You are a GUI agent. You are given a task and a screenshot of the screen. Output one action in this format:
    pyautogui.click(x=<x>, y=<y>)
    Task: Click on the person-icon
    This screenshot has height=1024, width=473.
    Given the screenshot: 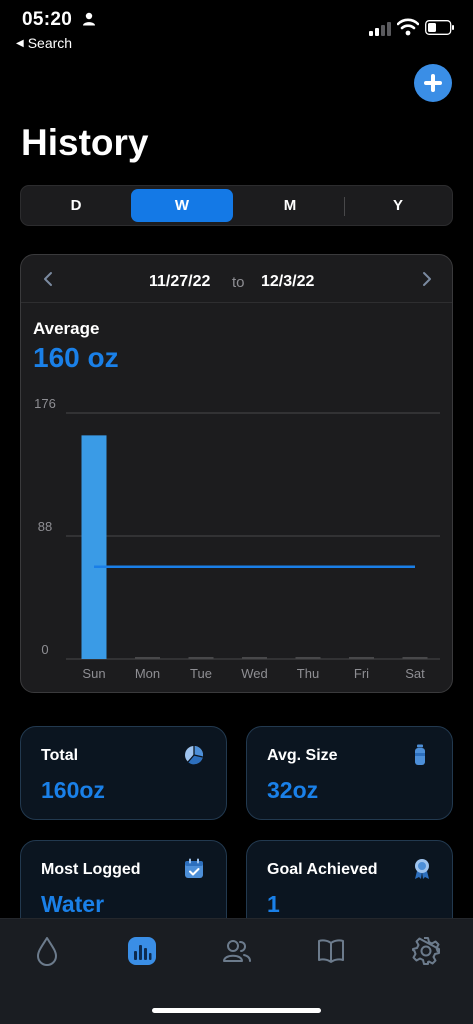 What is the action you would take?
    pyautogui.click(x=89, y=19)
    